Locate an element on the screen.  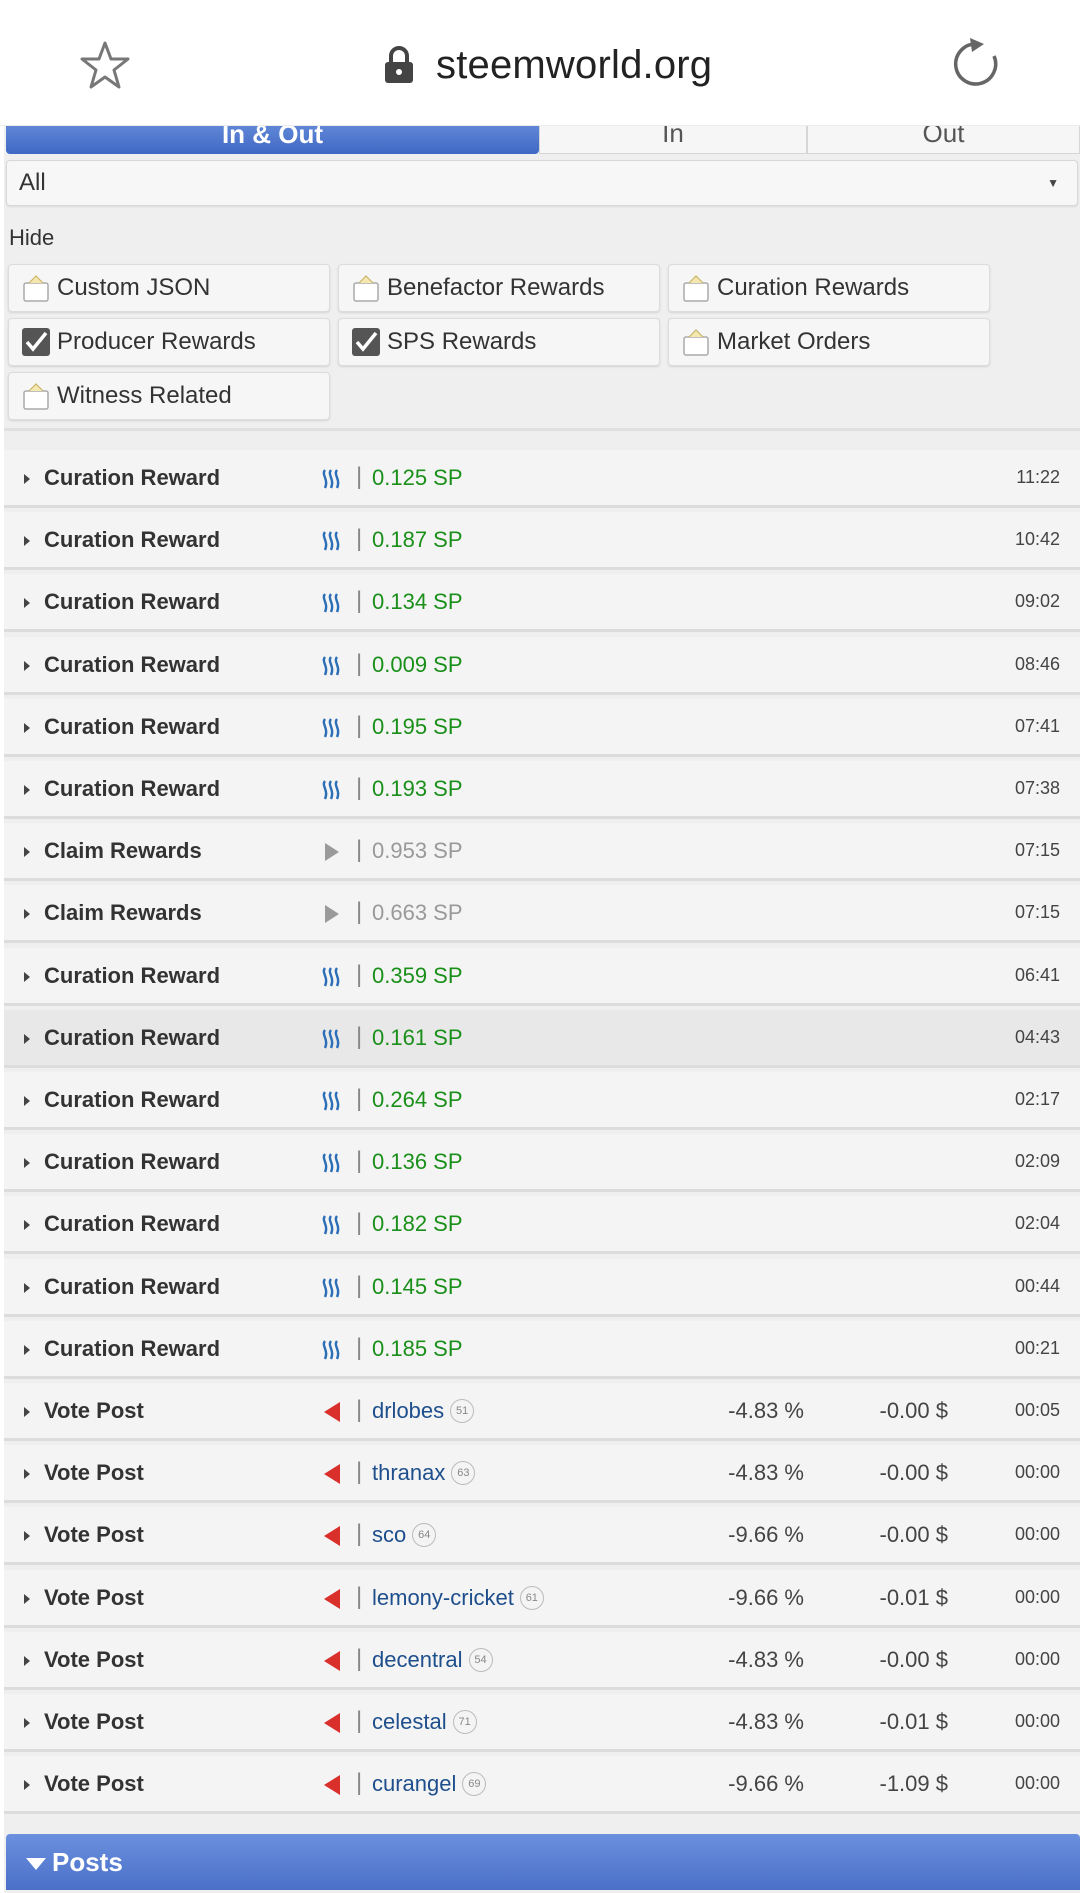
reload-icon is located at coordinates (976, 64).